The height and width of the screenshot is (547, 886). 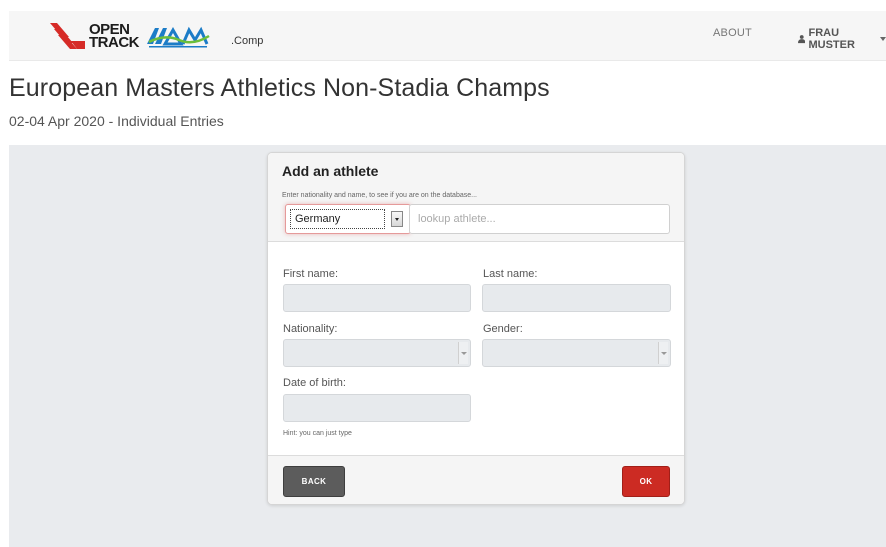 I want to click on page-subtitle: 02-04 Apr 2020 - Individual Entries, so click(x=116, y=121).